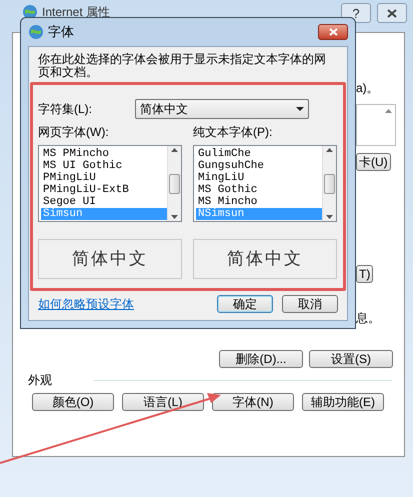 The image size is (413, 497). Describe the element at coordinates (310, 304) in the screenshot. I see `dialog-button: 取消` at that location.